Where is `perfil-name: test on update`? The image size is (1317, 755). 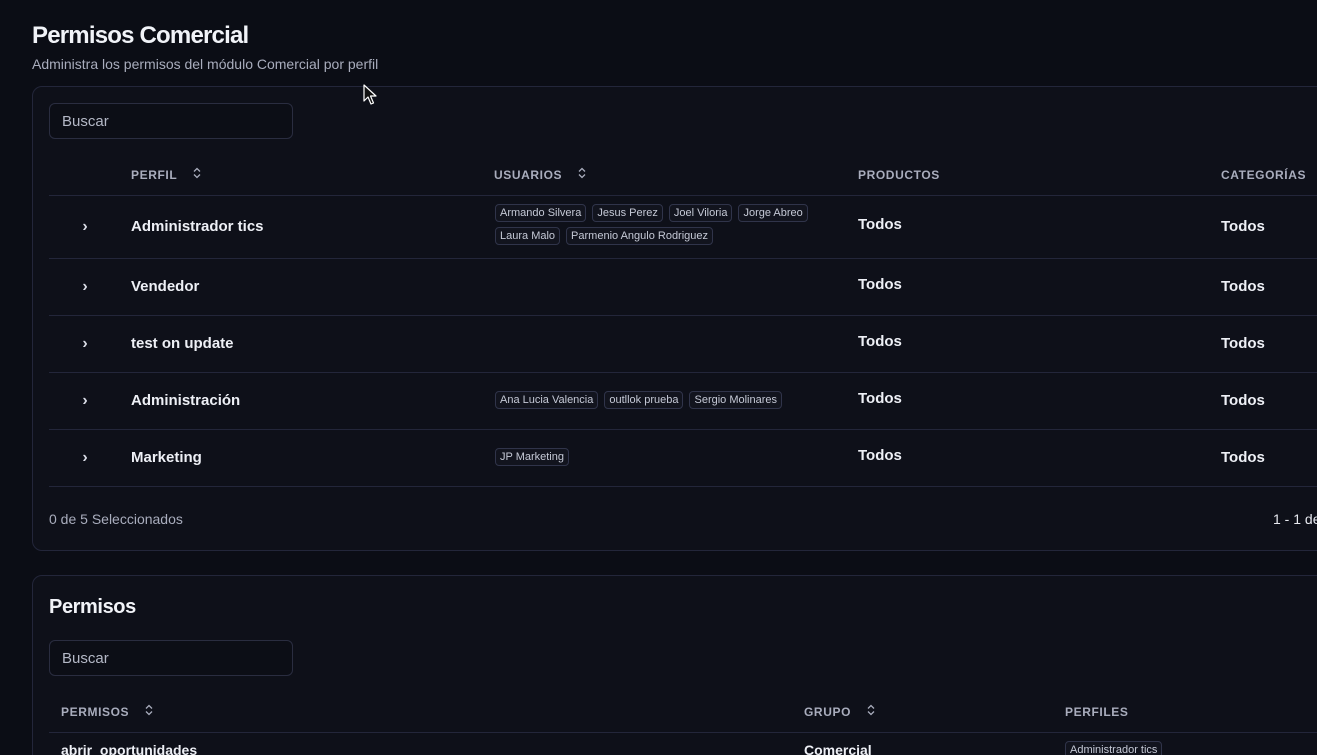
perfil-name: test on update is located at coordinates (182, 343).